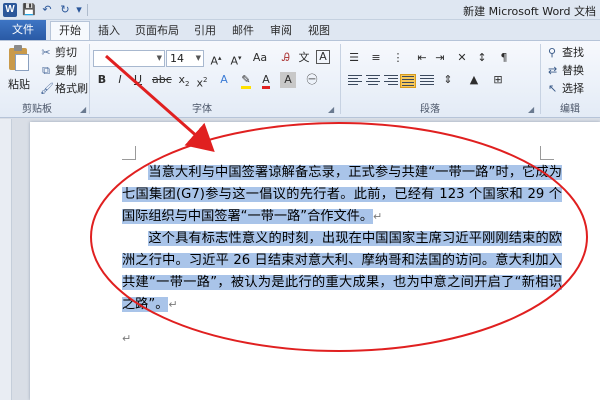  Describe the element at coordinates (430, 109) in the screenshot. I see `paragraph-group-label: 段落` at that location.